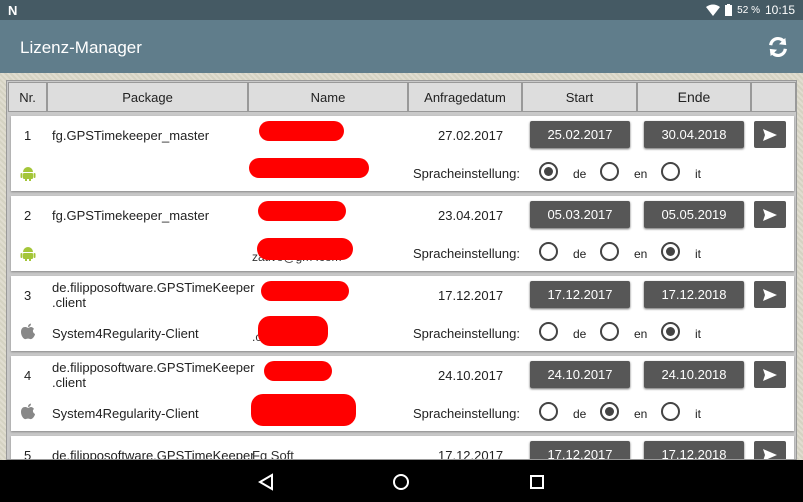  I want to click on end-date-button: 05.05.2019, so click(694, 214).